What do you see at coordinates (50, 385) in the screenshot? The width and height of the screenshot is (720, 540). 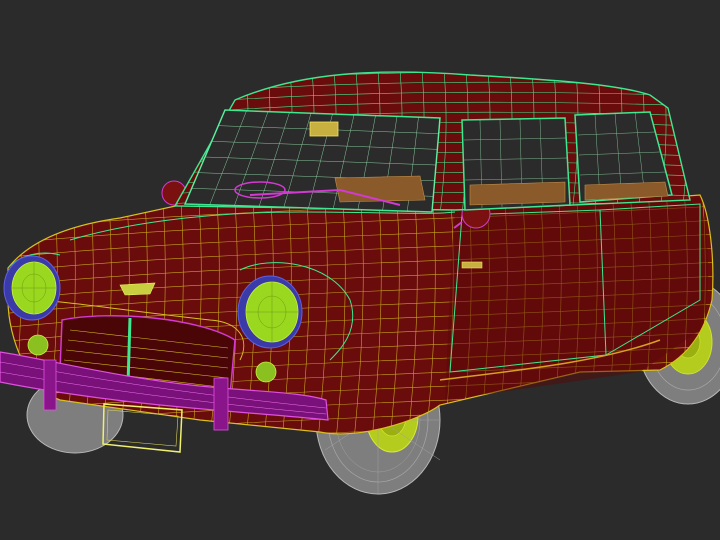 I see `bumper-guard-left` at bounding box center [50, 385].